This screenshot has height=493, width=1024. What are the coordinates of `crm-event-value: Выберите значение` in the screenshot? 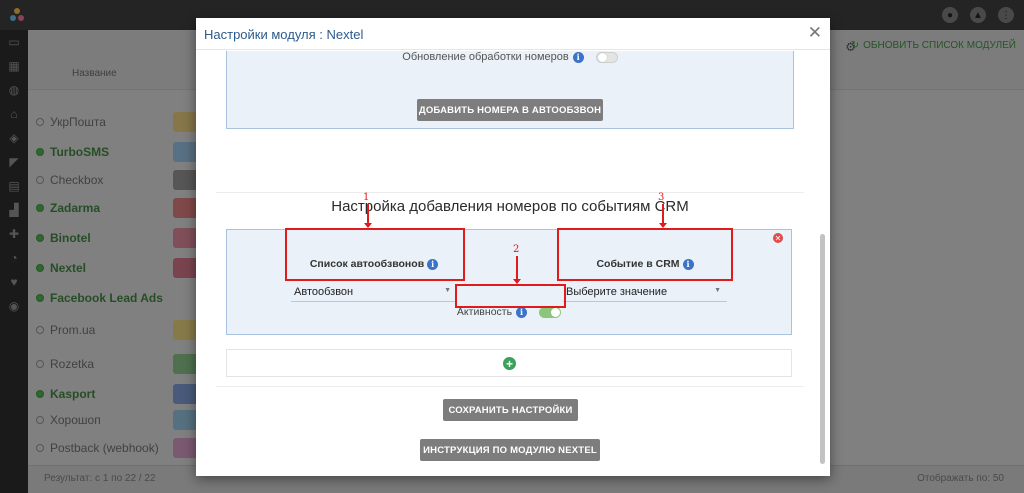 It's located at (617, 291).